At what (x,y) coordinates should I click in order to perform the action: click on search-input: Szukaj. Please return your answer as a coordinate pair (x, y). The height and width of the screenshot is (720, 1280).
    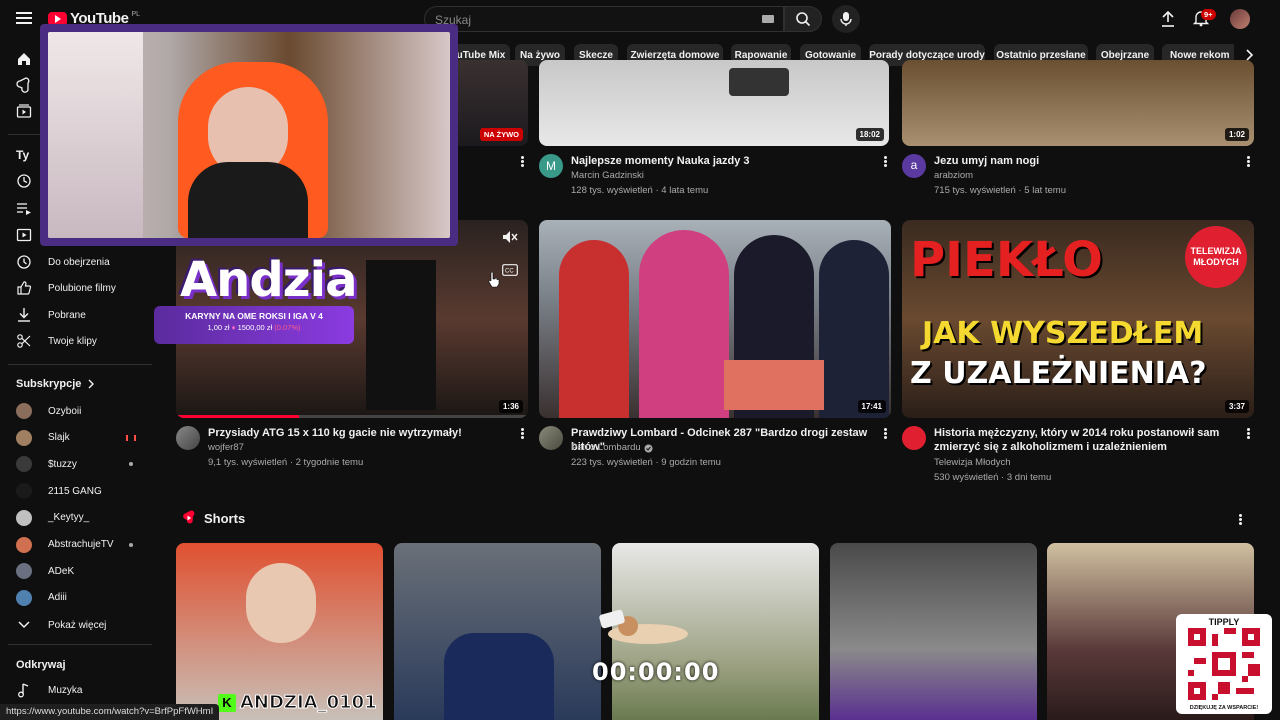
    Looking at the image, I should click on (604, 19).